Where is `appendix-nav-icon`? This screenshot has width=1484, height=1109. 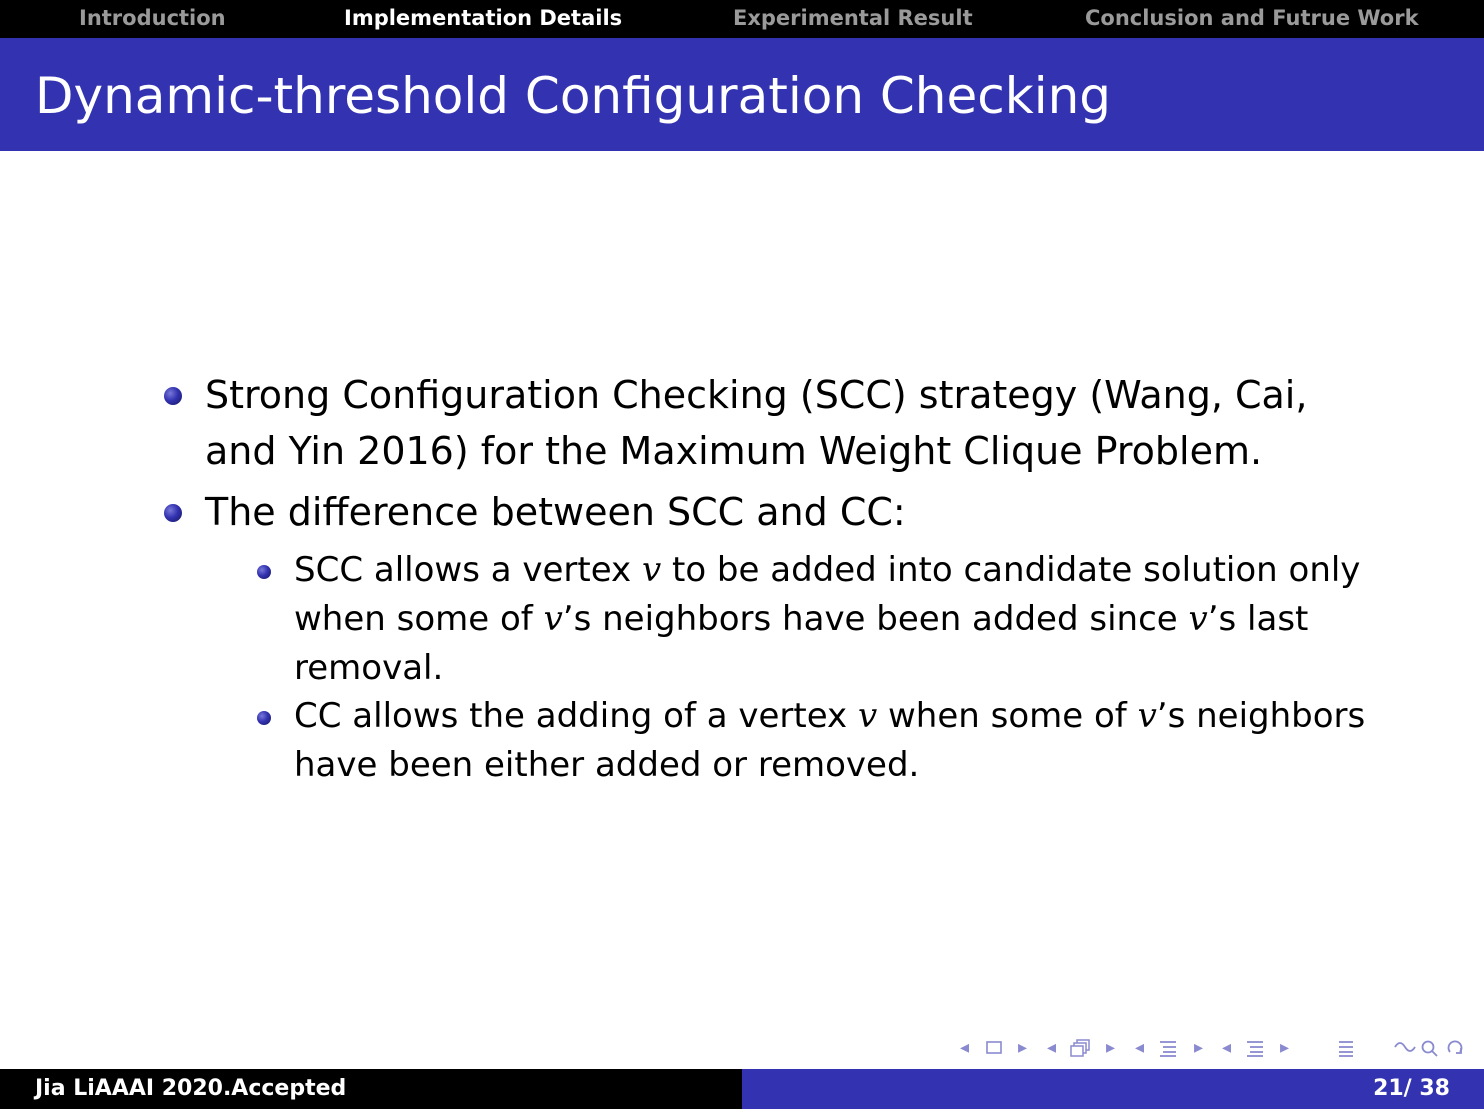
appendix-nav-icon is located at coordinates (1347, 1048).